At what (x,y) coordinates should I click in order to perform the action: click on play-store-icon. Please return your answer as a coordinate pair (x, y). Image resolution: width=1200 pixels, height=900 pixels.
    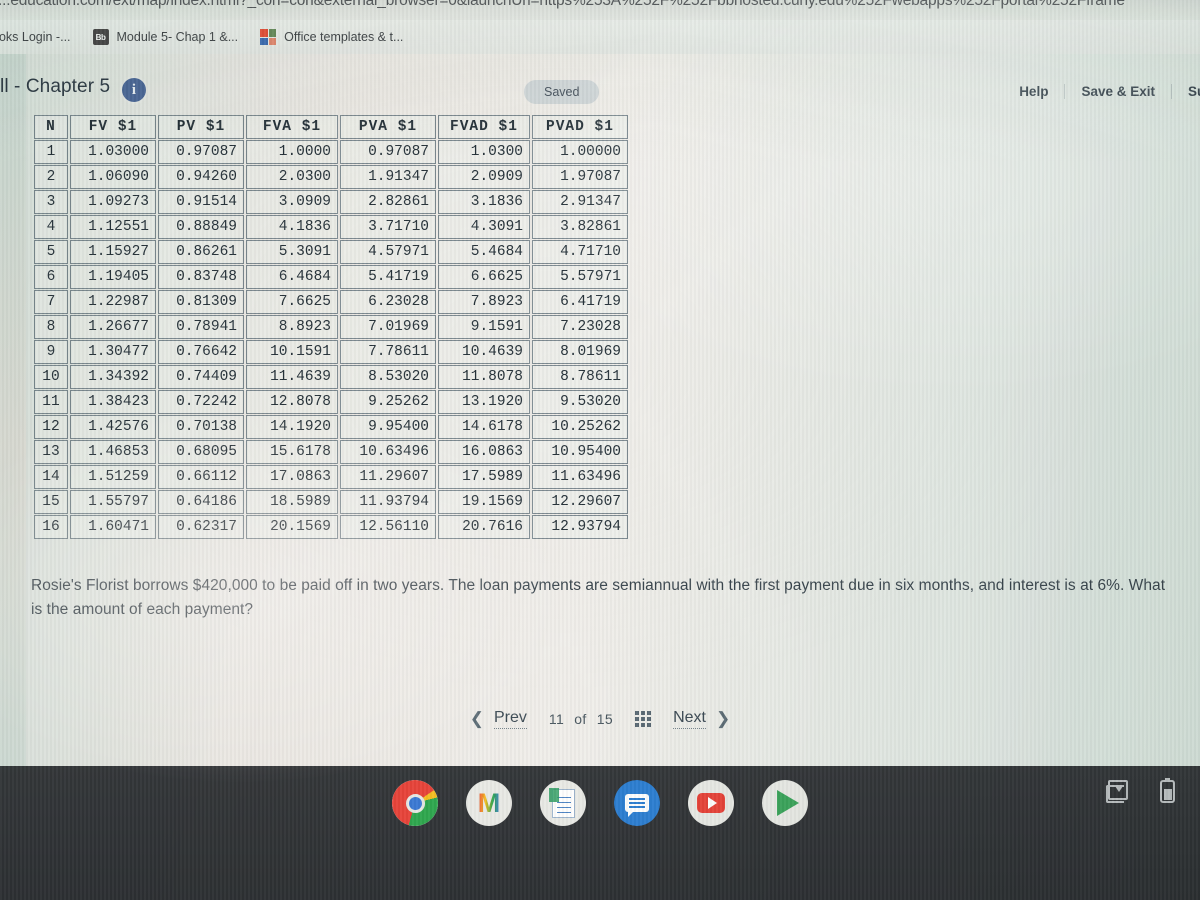
    Looking at the image, I should click on (785, 803).